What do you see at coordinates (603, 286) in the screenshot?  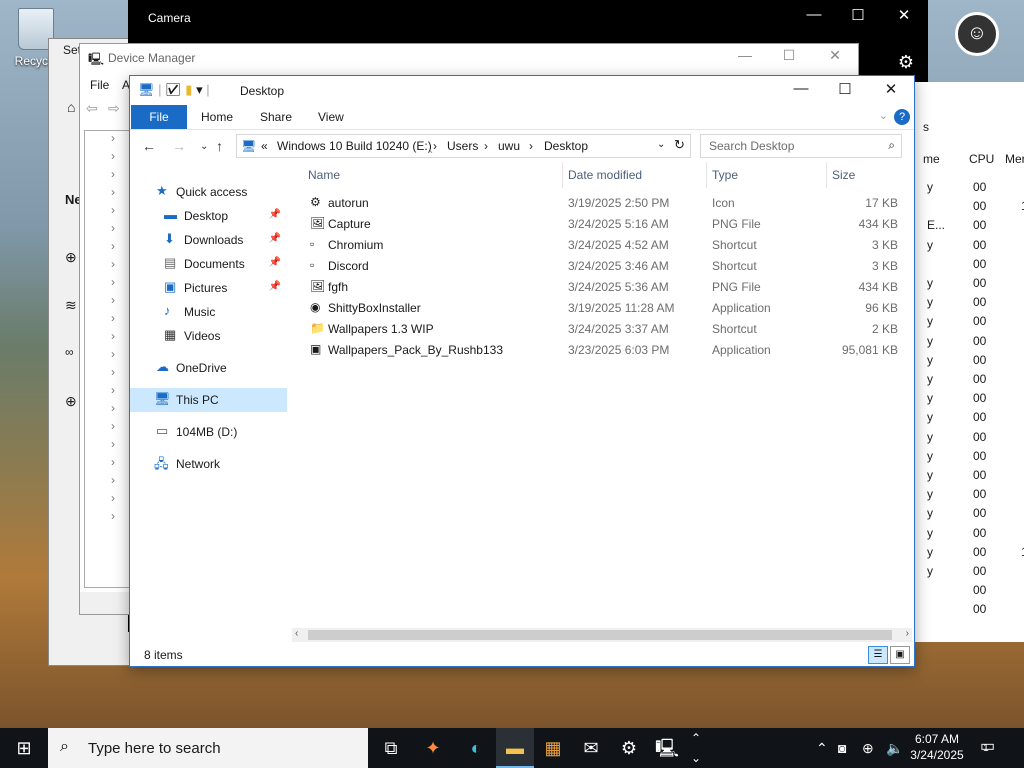 I see `file-row: 🖼 fgfh 3/24/2025 5:36 AM PNG File 434 KB` at bounding box center [603, 286].